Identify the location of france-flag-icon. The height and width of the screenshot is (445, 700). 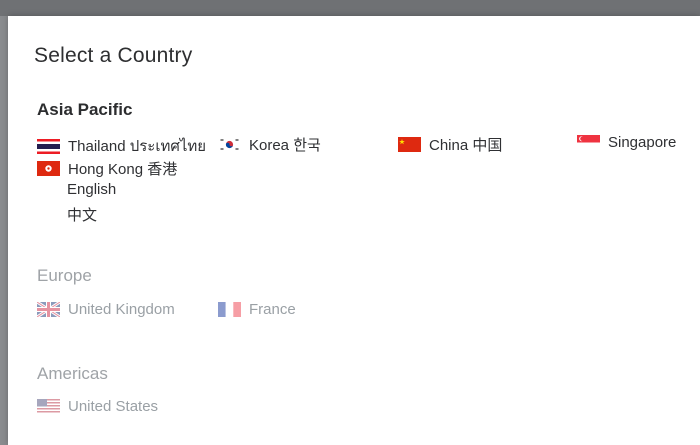
(229, 309).